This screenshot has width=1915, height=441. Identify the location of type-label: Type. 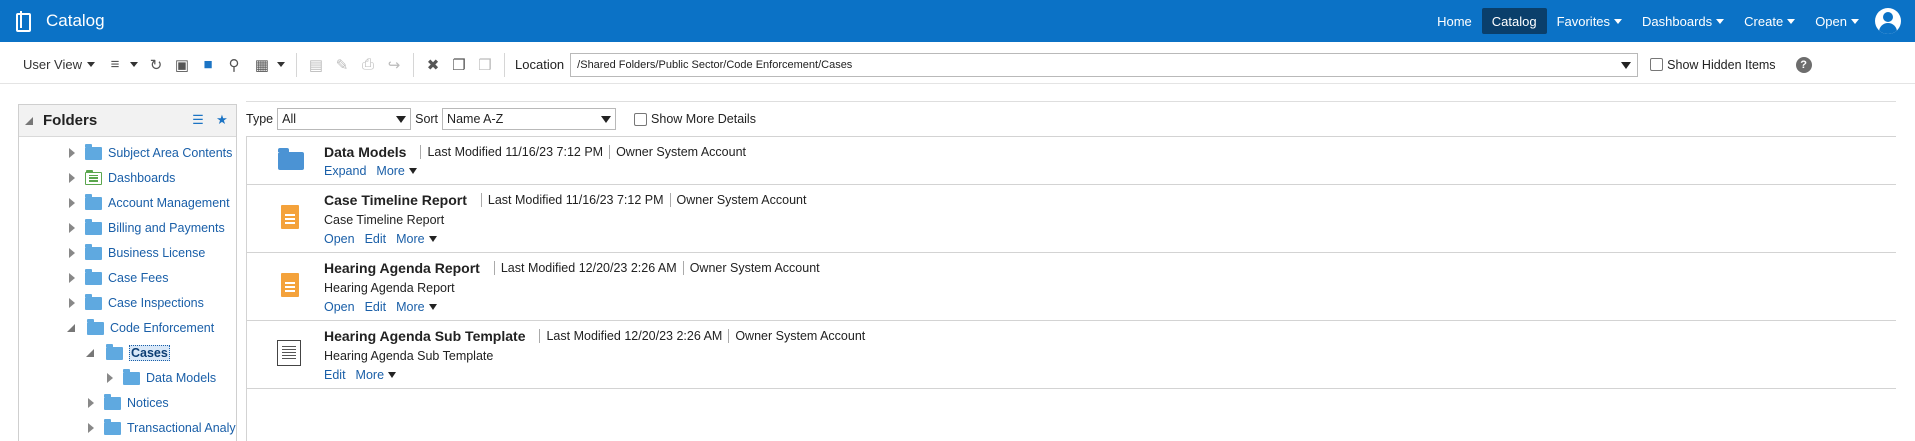
(260, 119).